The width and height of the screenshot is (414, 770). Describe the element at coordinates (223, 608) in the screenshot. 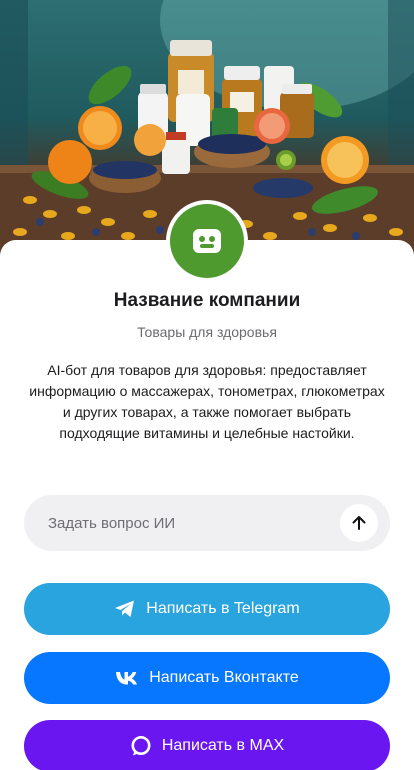

I see `telegram-button-label: Написать в Telegram` at that location.